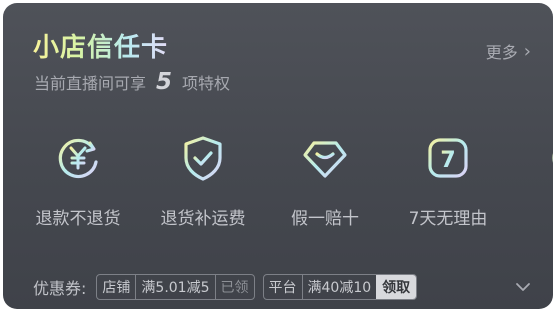 The image size is (558, 315). I want to click on privilege-community: 社区, so click(532, 181).